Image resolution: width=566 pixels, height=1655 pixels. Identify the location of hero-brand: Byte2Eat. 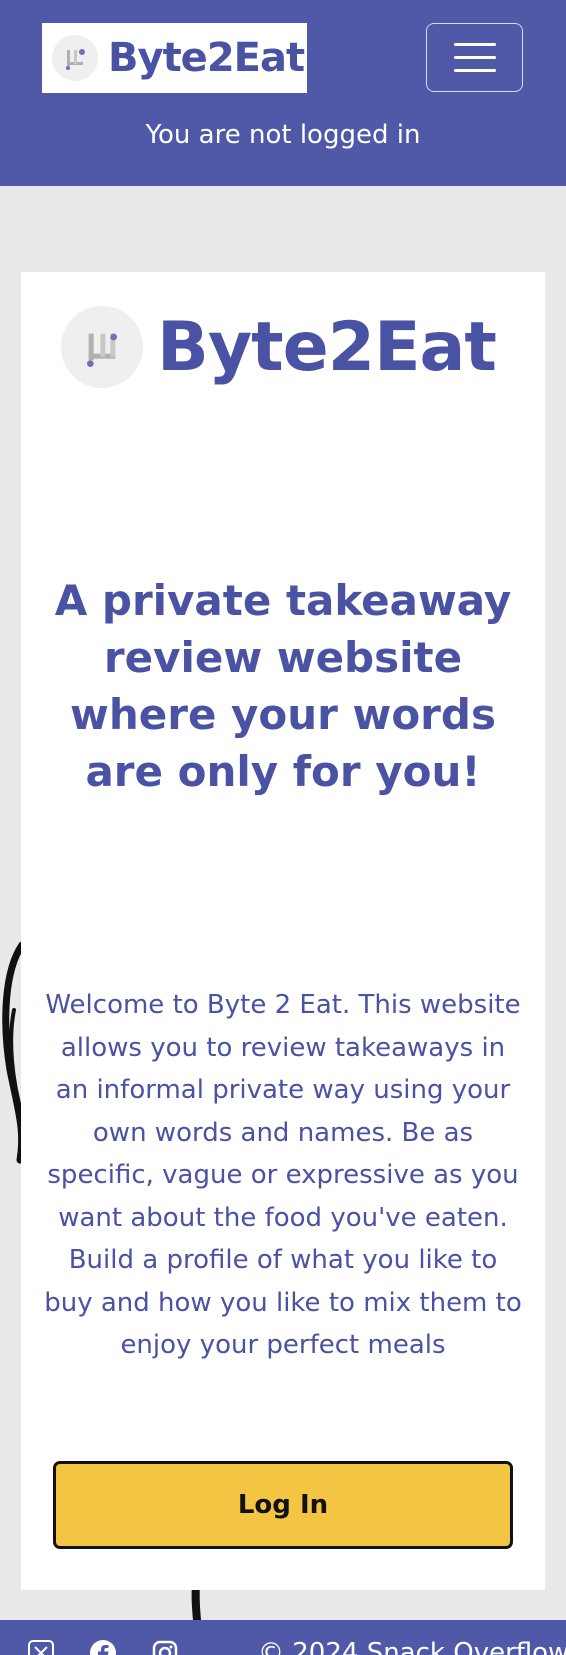
(291, 347).